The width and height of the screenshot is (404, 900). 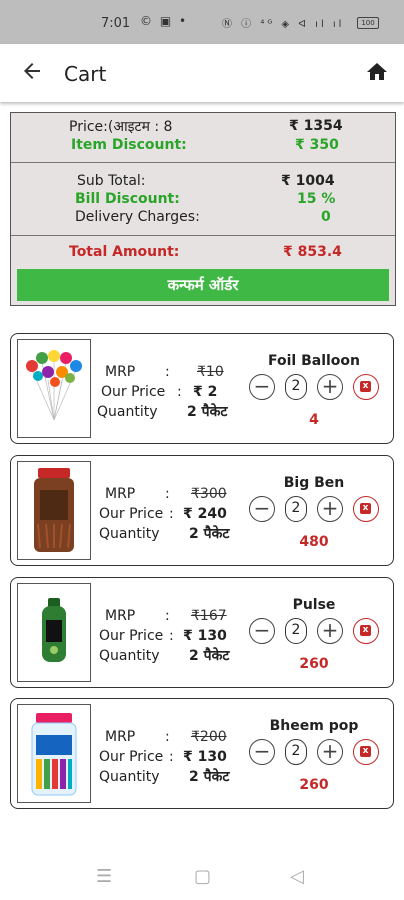 I want to click on home-button: ▢, so click(x=202, y=876).